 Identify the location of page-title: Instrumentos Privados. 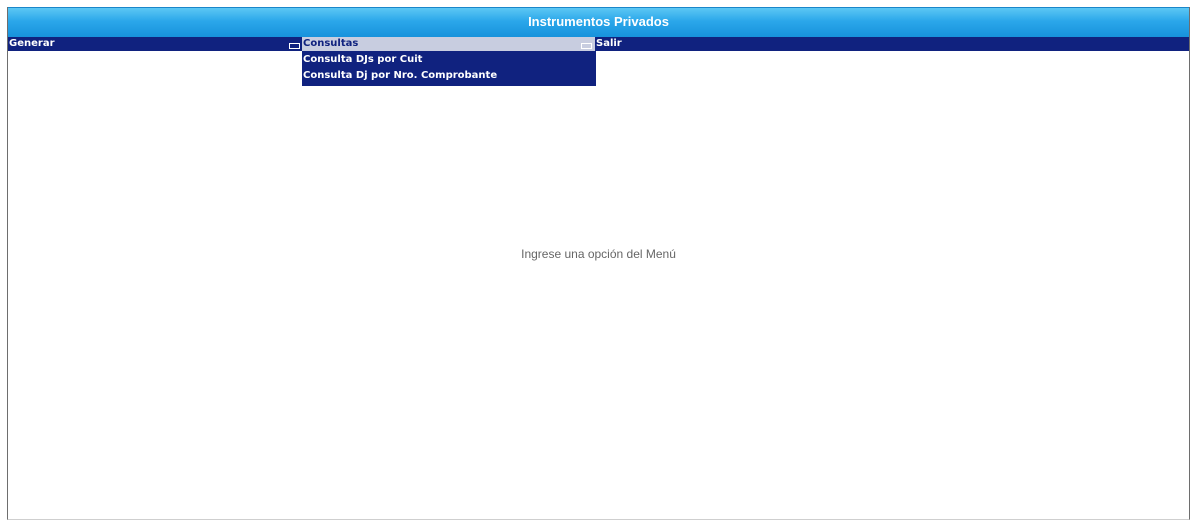
(598, 22).